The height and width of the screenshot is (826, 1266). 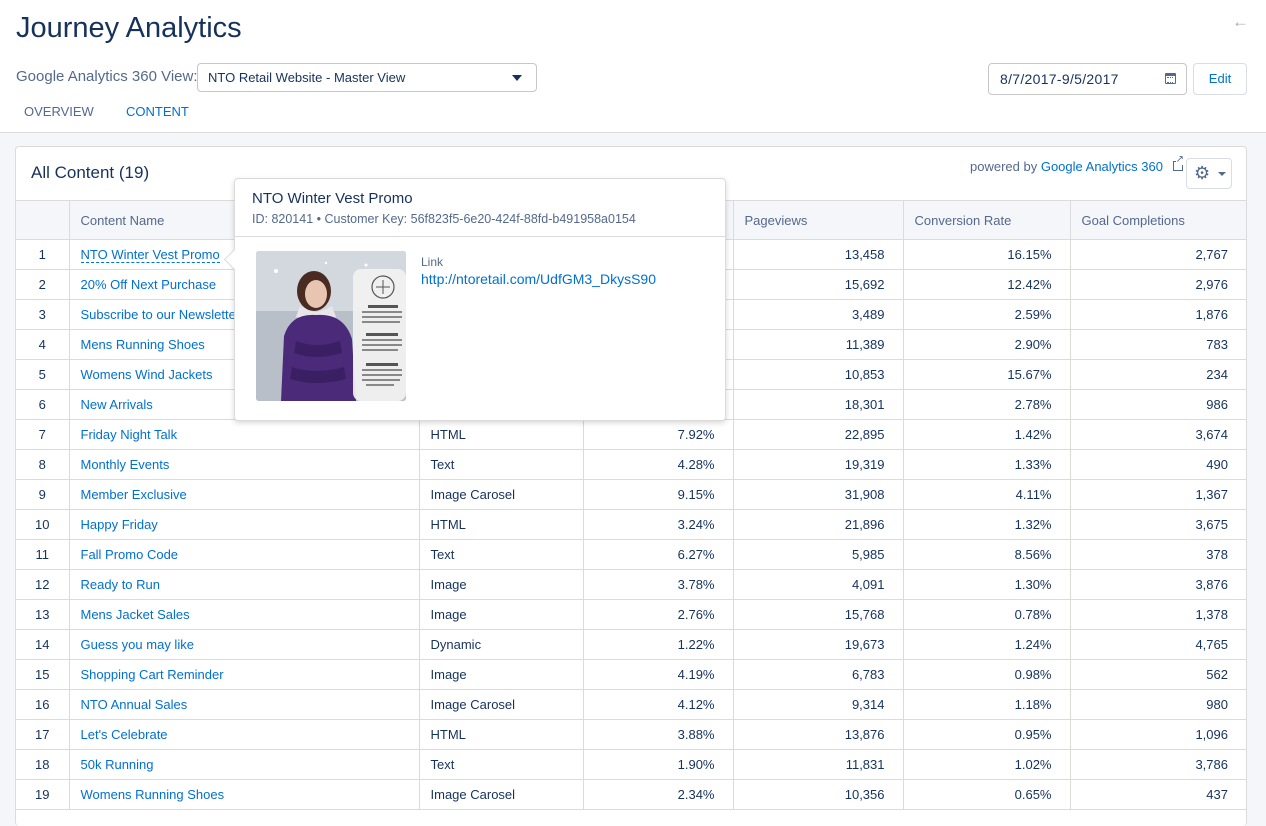 What do you see at coordinates (631, 554) in the screenshot?
I see `table-row: 11 Fall Promo Code Text 6.27% 5,985 8.56% 378` at bounding box center [631, 554].